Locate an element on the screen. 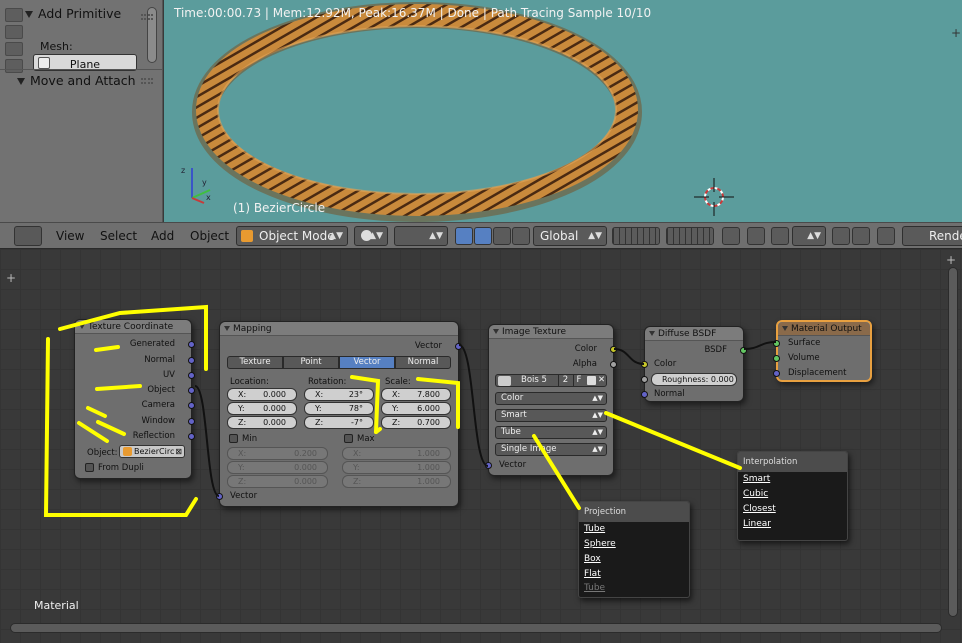 The height and width of the screenshot is (643, 962). select-menu: Select is located at coordinates (118, 236).